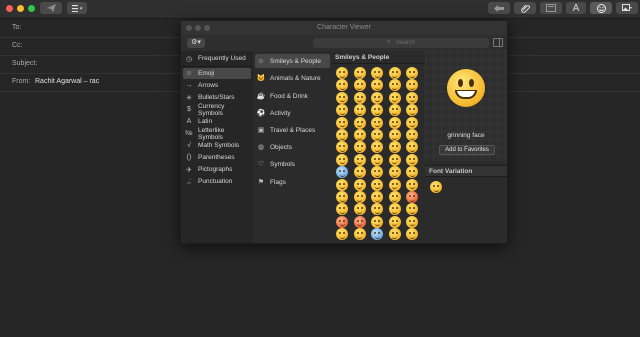 Image resolution: width=640 pixels, height=337 pixels. Describe the element at coordinates (525, 8) in the screenshot. I see `attach-button` at that location.